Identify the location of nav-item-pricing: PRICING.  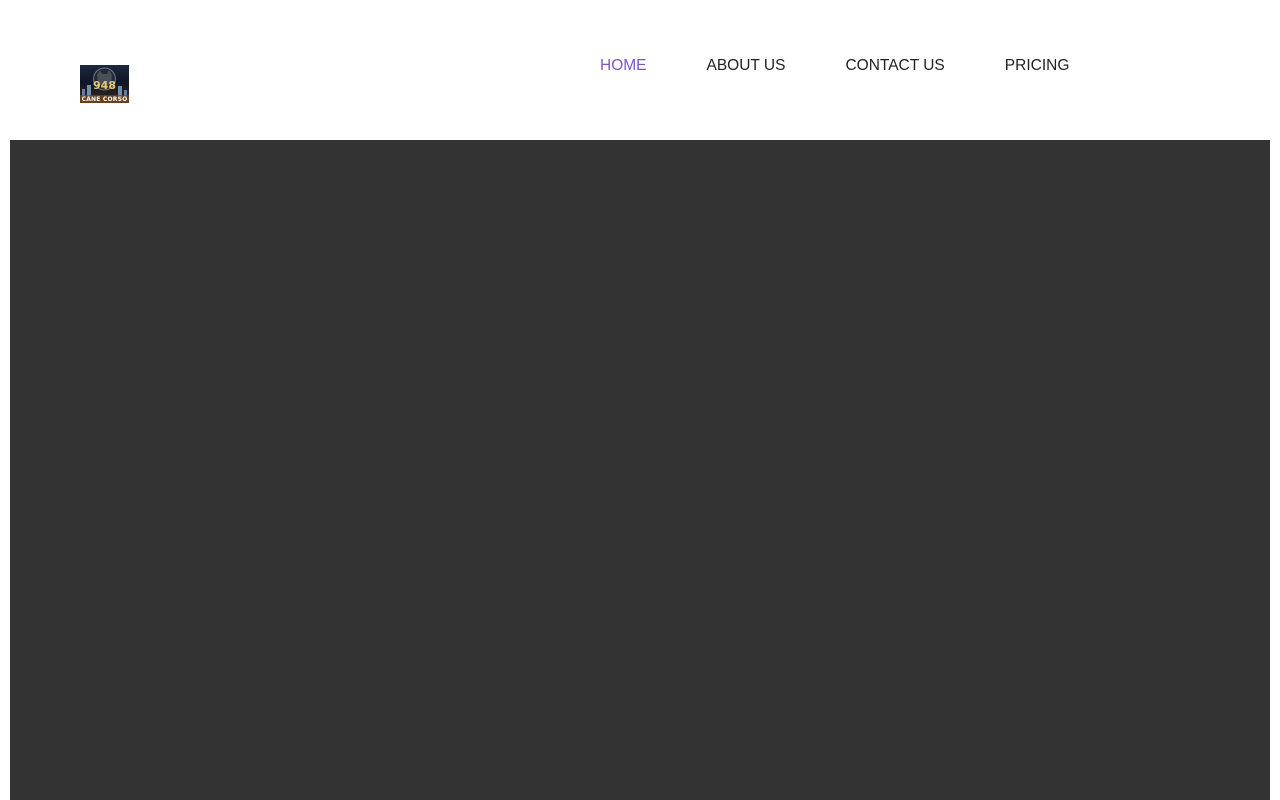
(1037, 66).